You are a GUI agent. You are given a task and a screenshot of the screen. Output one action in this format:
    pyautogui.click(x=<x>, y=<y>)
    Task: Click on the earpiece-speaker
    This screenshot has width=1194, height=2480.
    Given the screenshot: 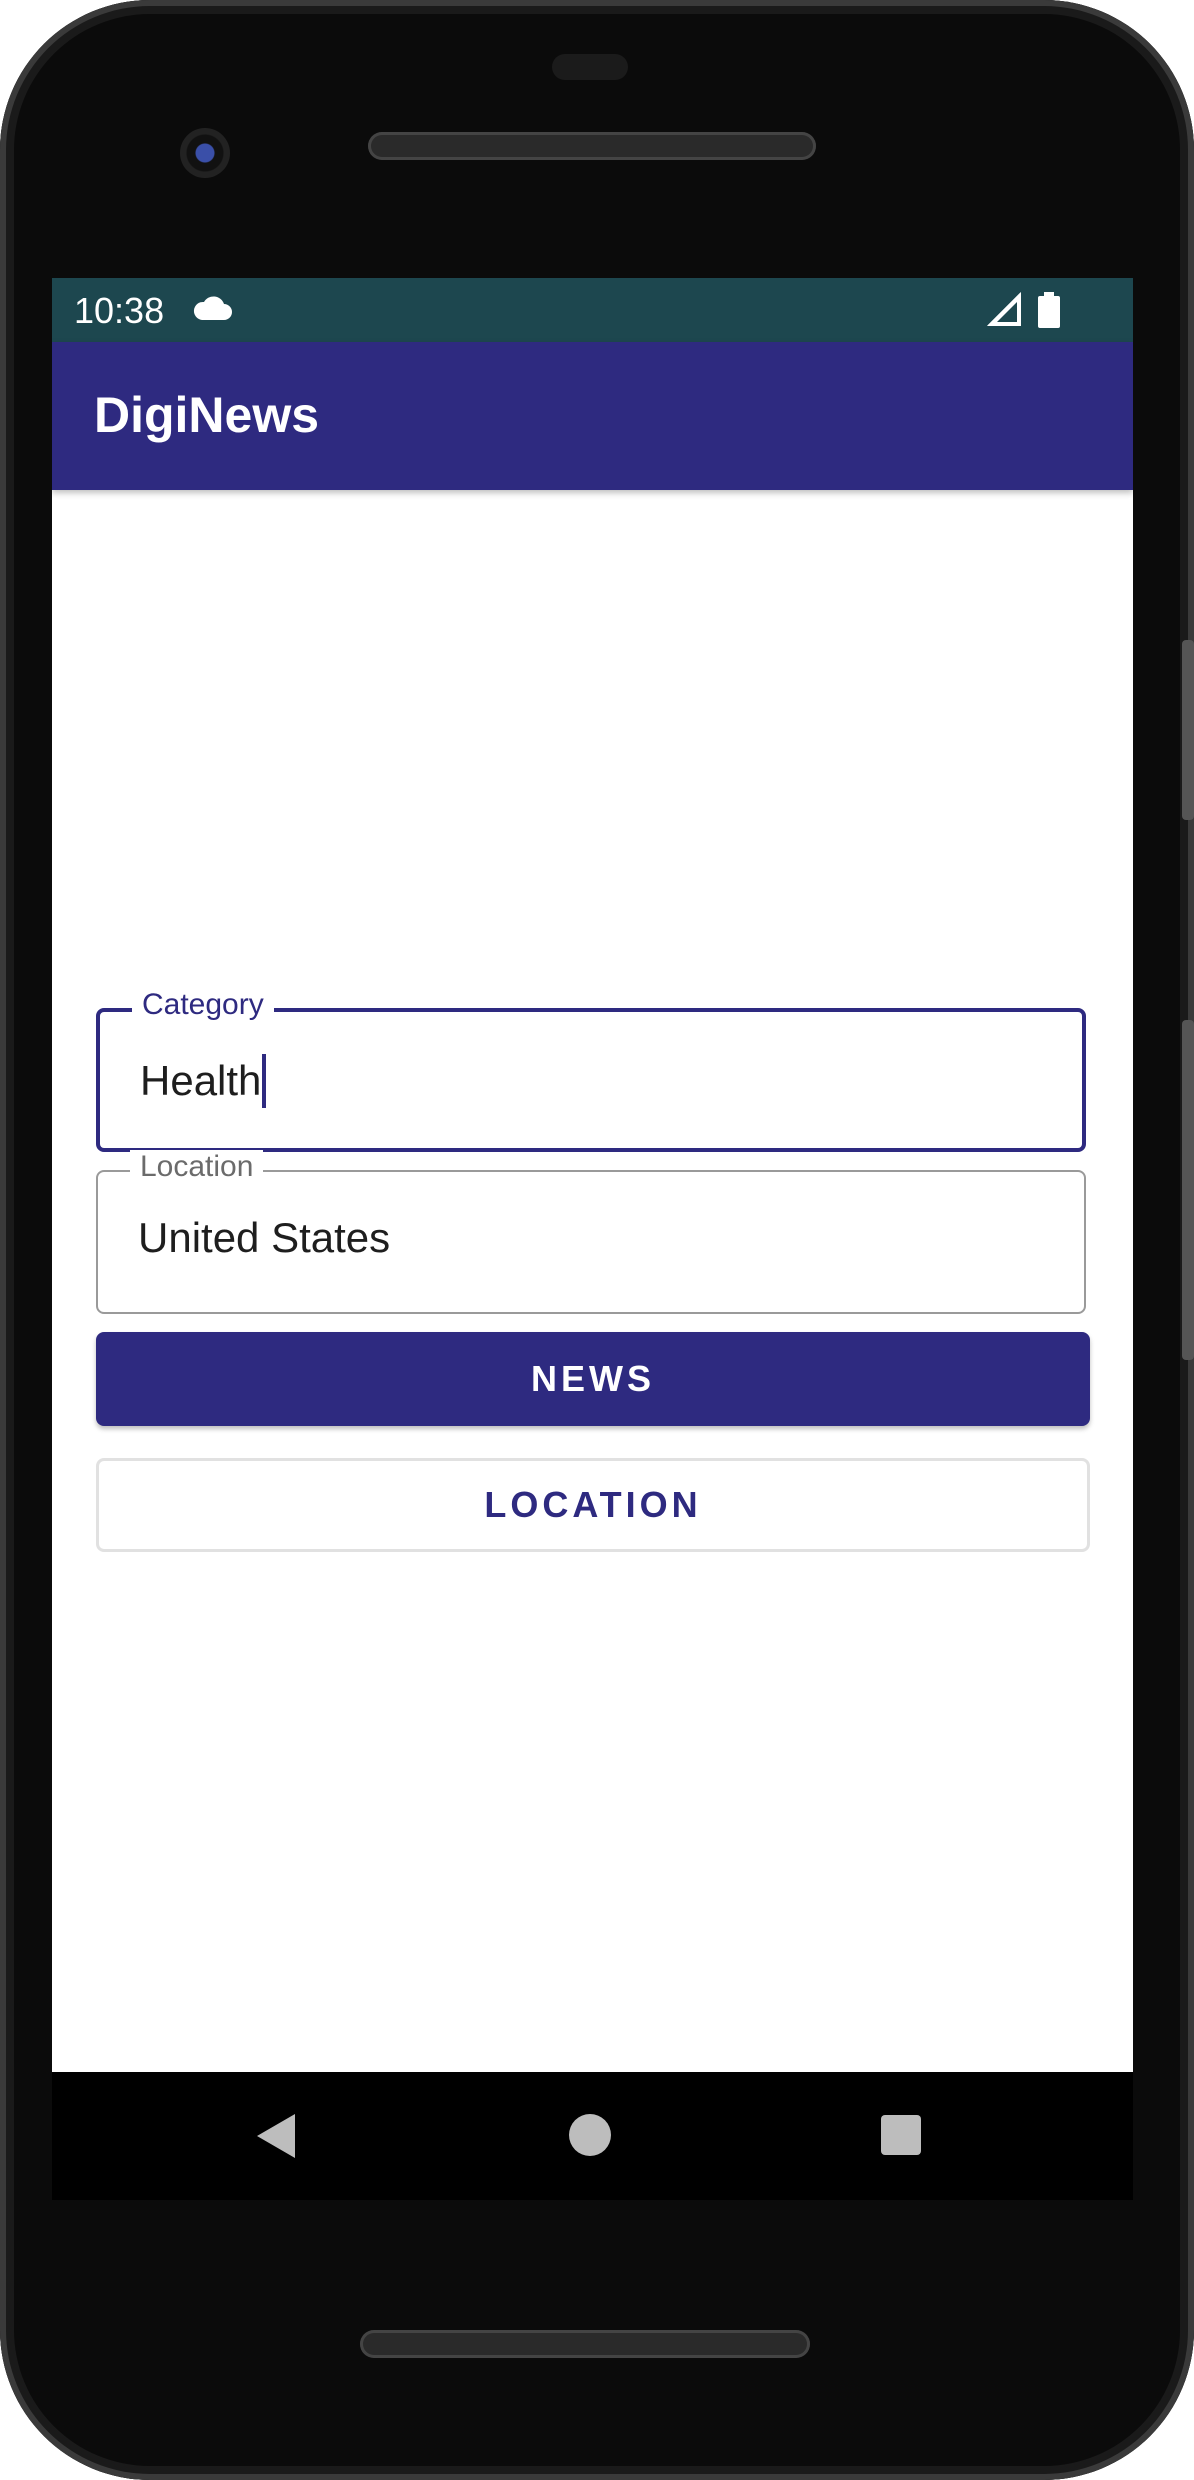 What is the action you would take?
    pyautogui.click(x=592, y=146)
    